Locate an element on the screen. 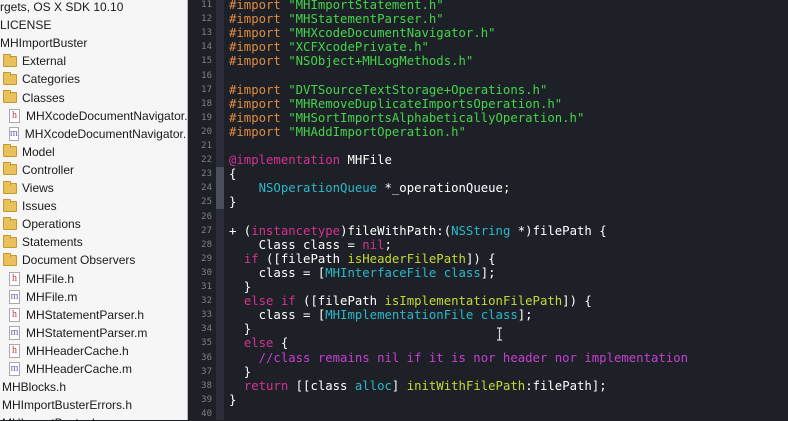 This screenshot has width=788, height=421. code-line: 16 is located at coordinates (488, 76).